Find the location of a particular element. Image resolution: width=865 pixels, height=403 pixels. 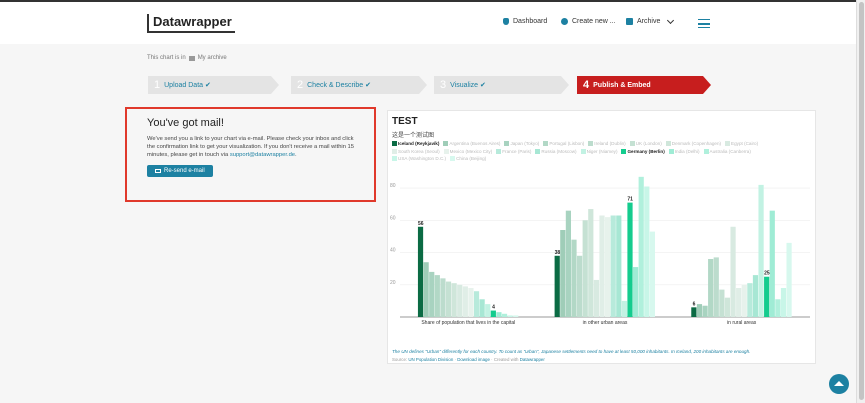

data-label: 56 is located at coordinates (421, 224).